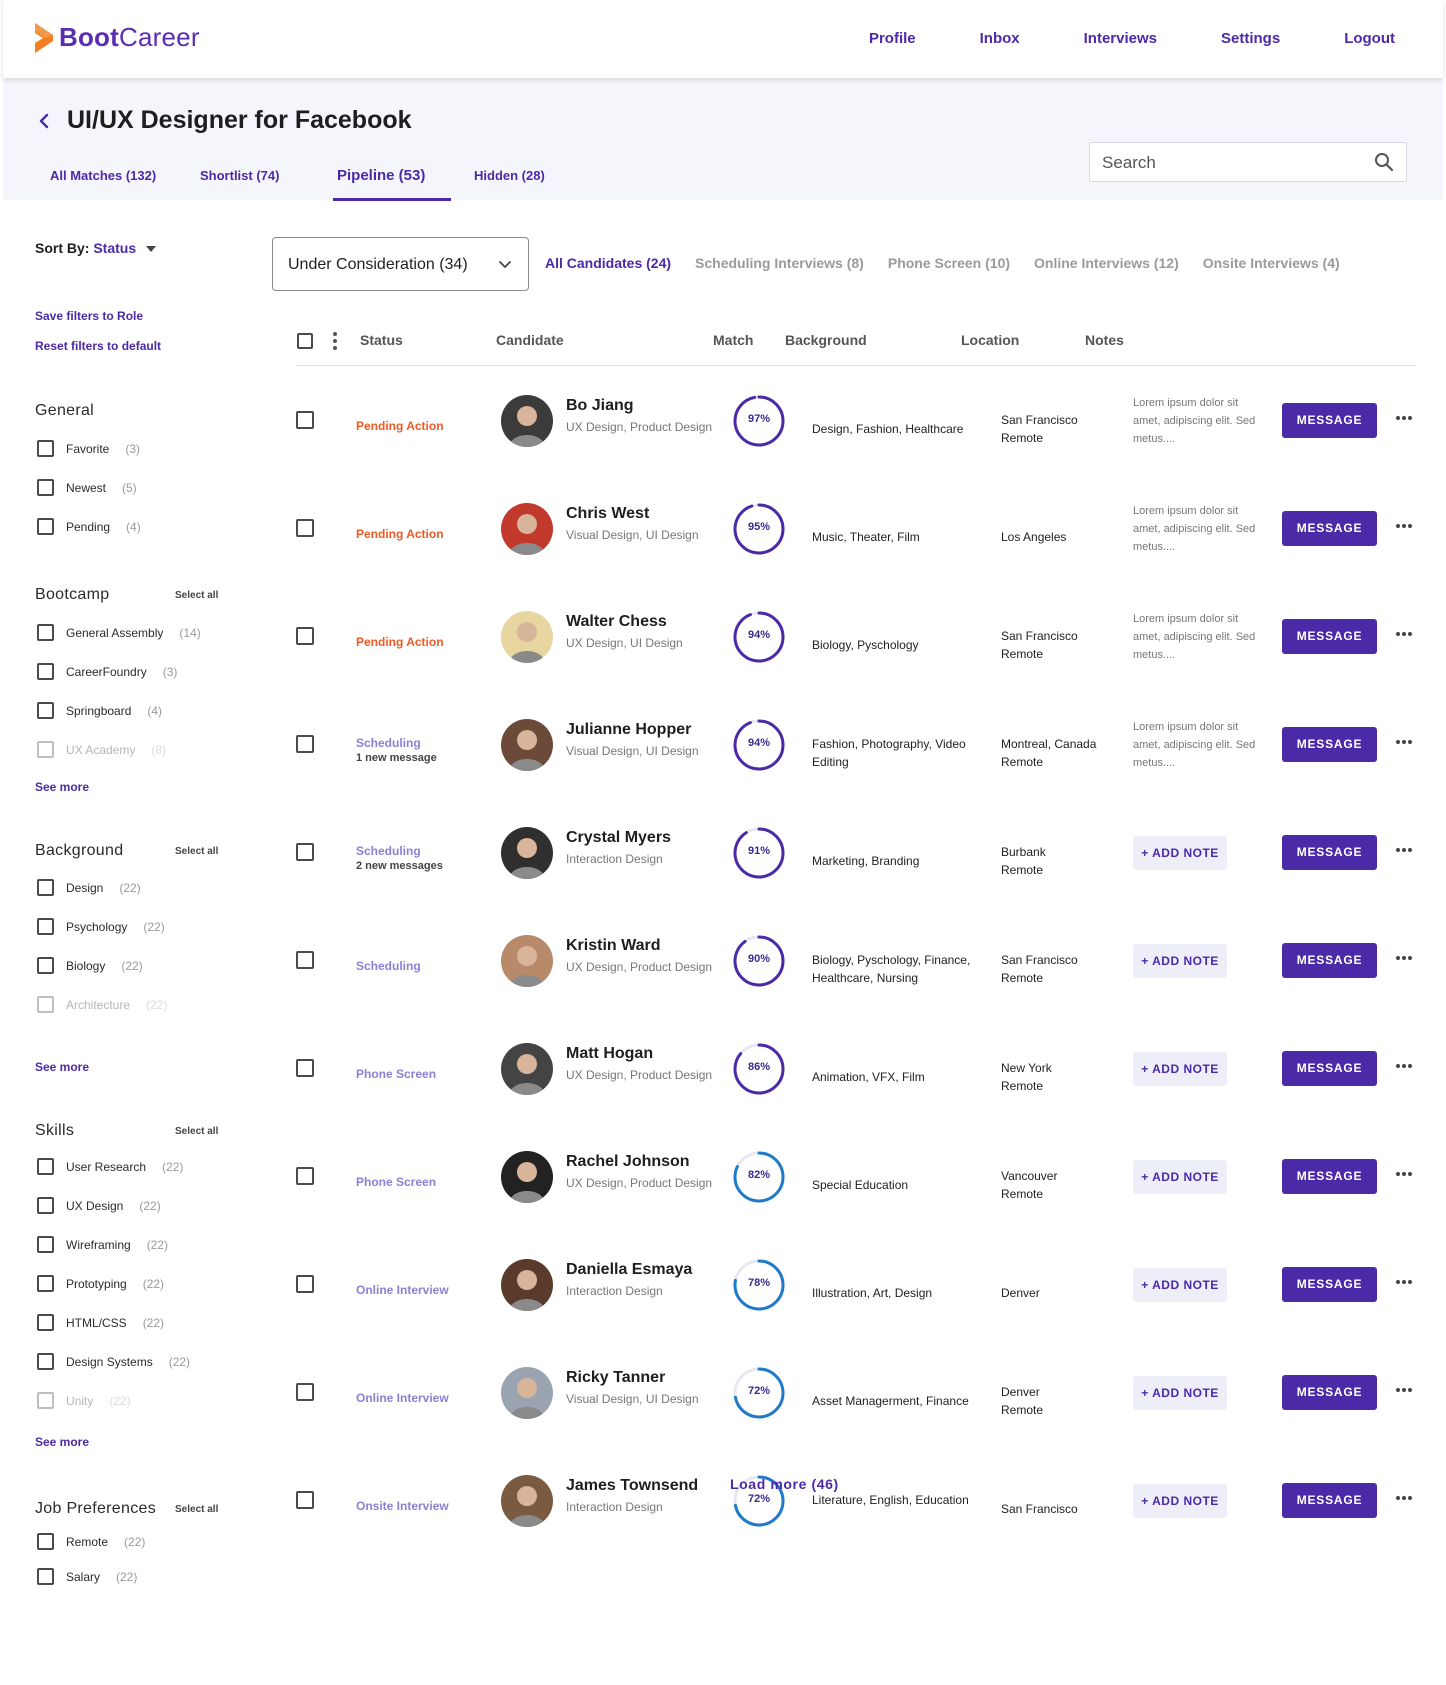  I want to click on tab-pipeline: Pipeline (53), so click(381, 175).